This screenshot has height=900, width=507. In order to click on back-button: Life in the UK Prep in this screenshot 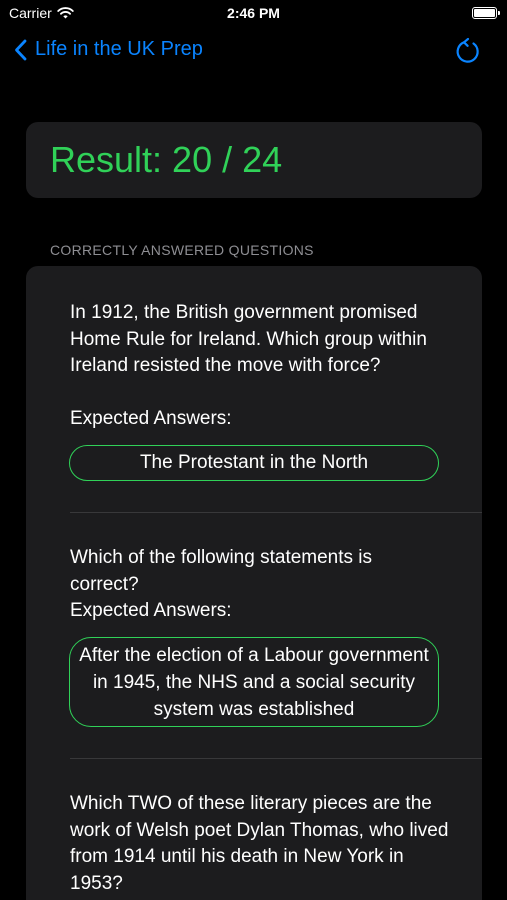, I will do `click(108, 49)`.